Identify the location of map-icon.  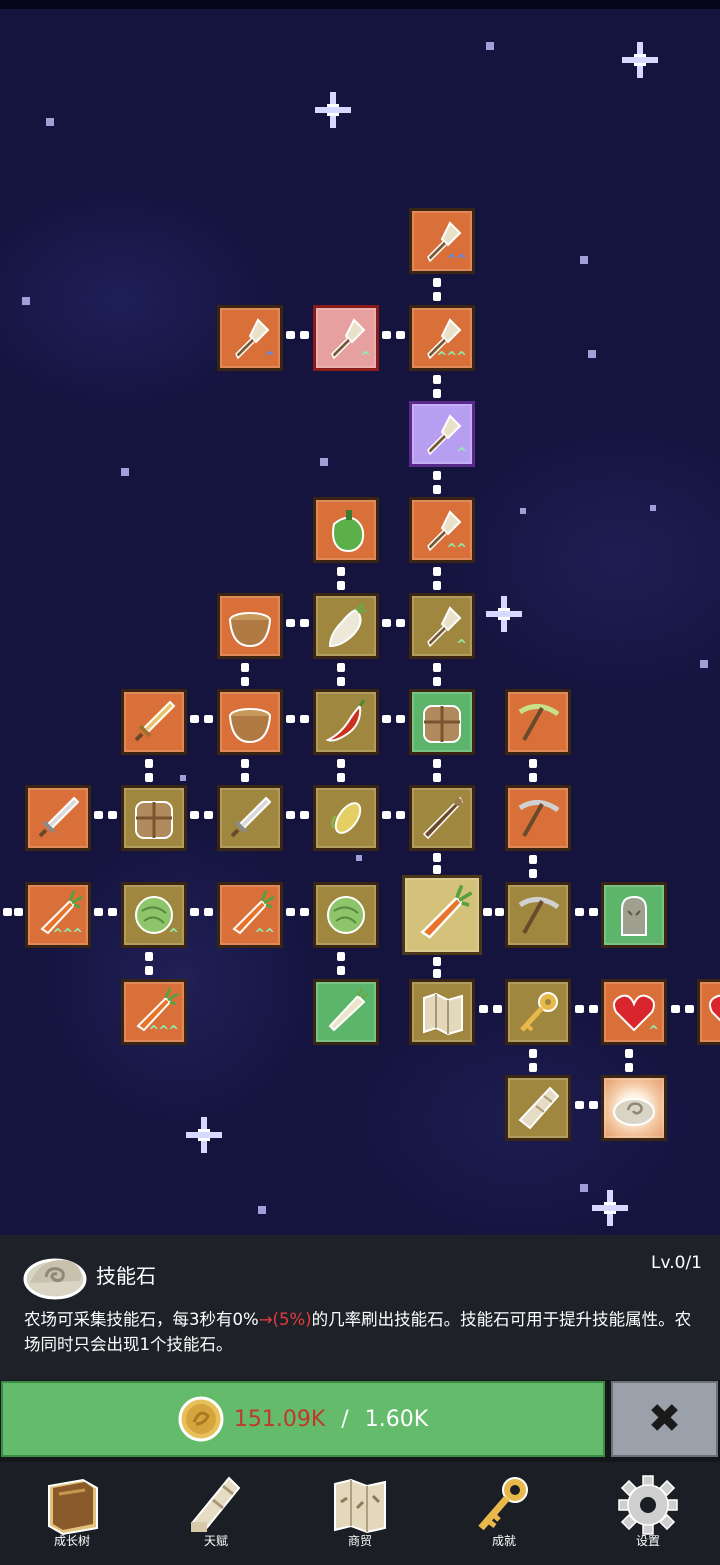
(360, 1506).